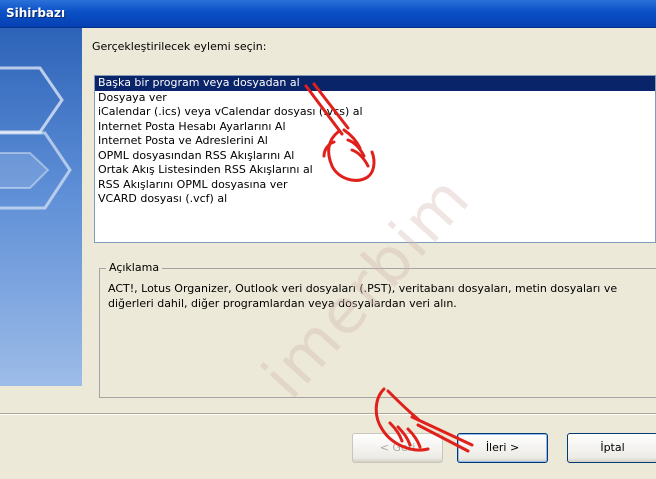  What do you see at coordinates (375, 199) in the screenshot?
I see `action-list-item: VCARD dosyası (.vcf) al` at bounding box center [375, 199].